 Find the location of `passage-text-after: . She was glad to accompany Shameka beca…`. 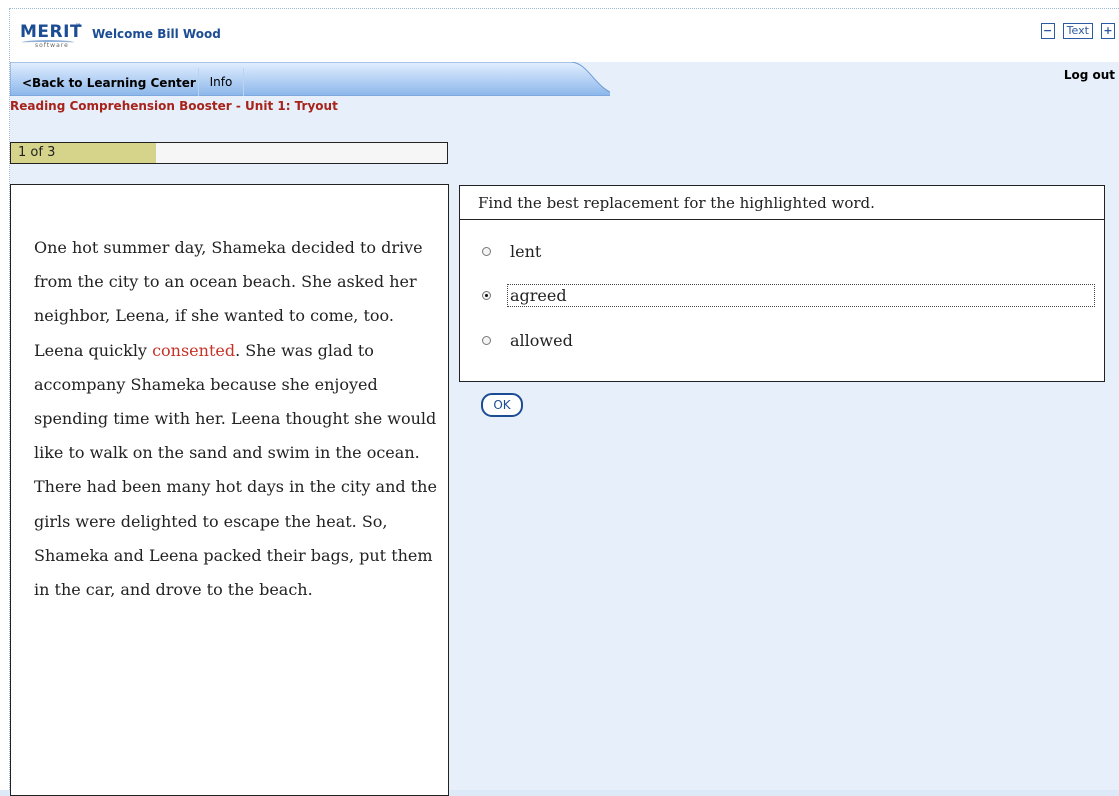

passage-text-after: . She was glad to accompany Shameka beca… is located at coordinates (235, 470).